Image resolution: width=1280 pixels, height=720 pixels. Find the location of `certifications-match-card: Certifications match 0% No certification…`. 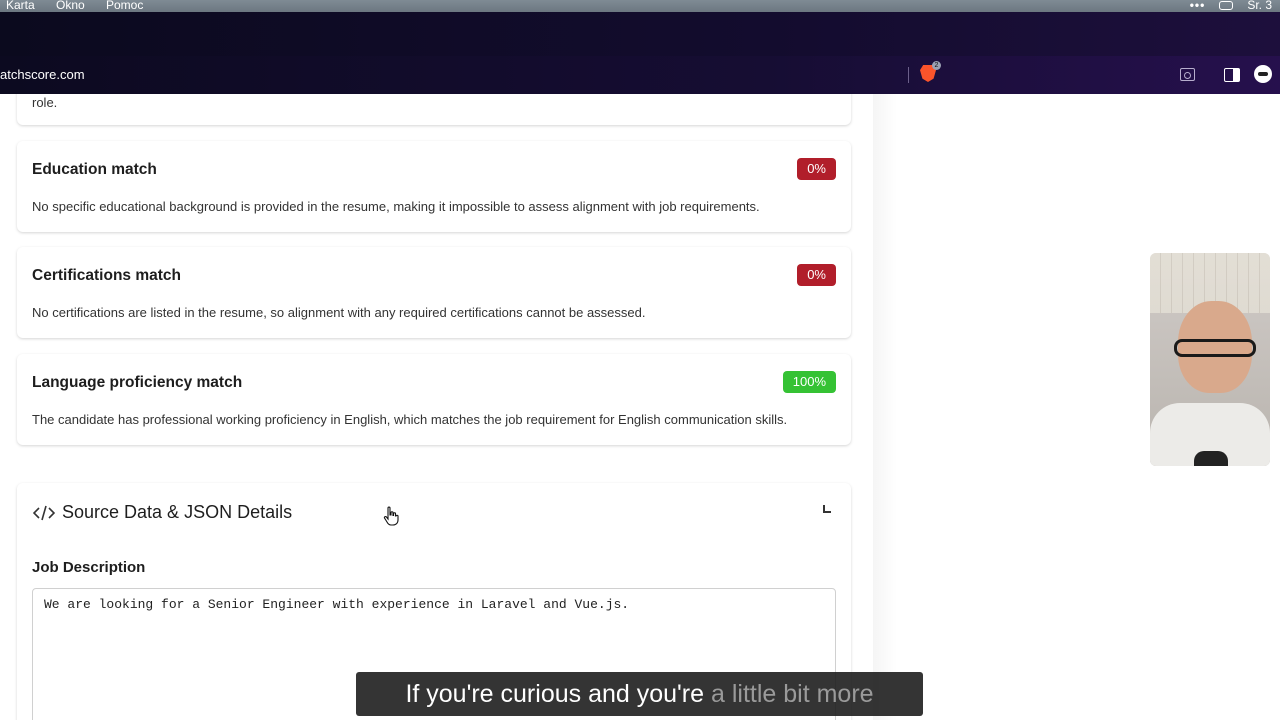

certifications-match-card: Certifications match 0% No certification… is located at coordinates (434, 292).